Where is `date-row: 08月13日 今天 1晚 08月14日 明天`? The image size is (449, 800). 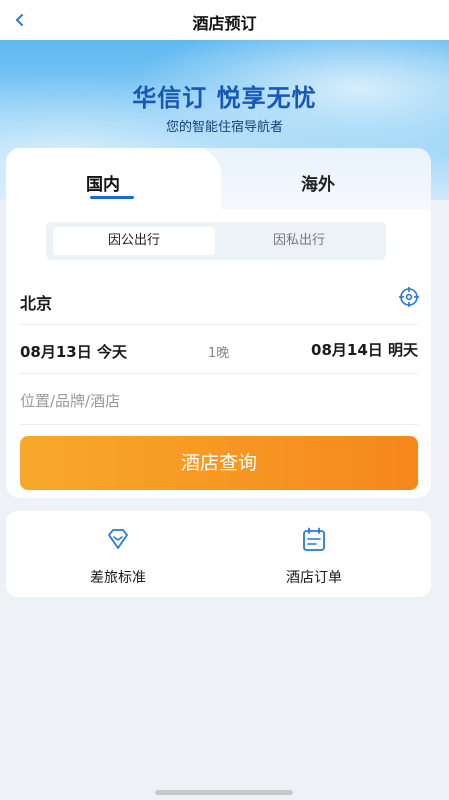 date-row: 08月13日 今天 1晚 08月14日 明天 is located at coordinates (219, 349).